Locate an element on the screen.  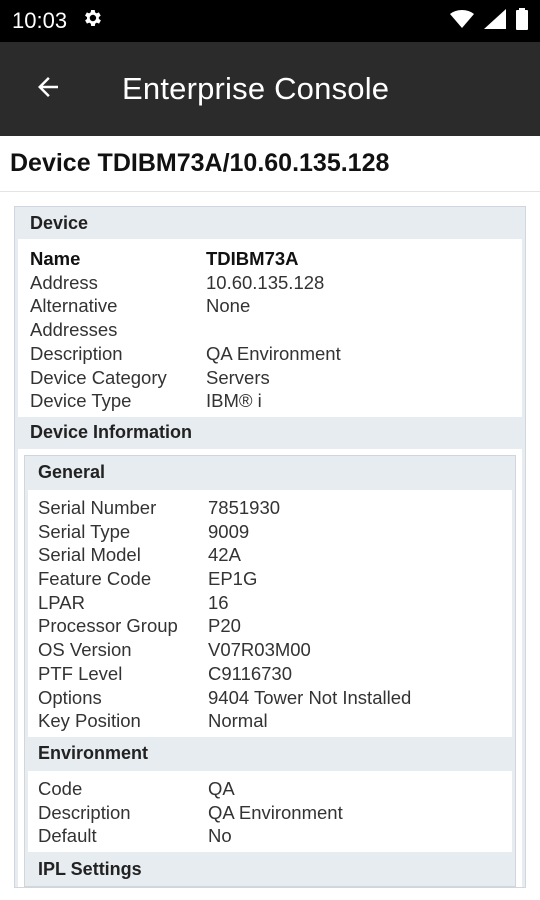
general-title: General is located at coordinates (72, 472).